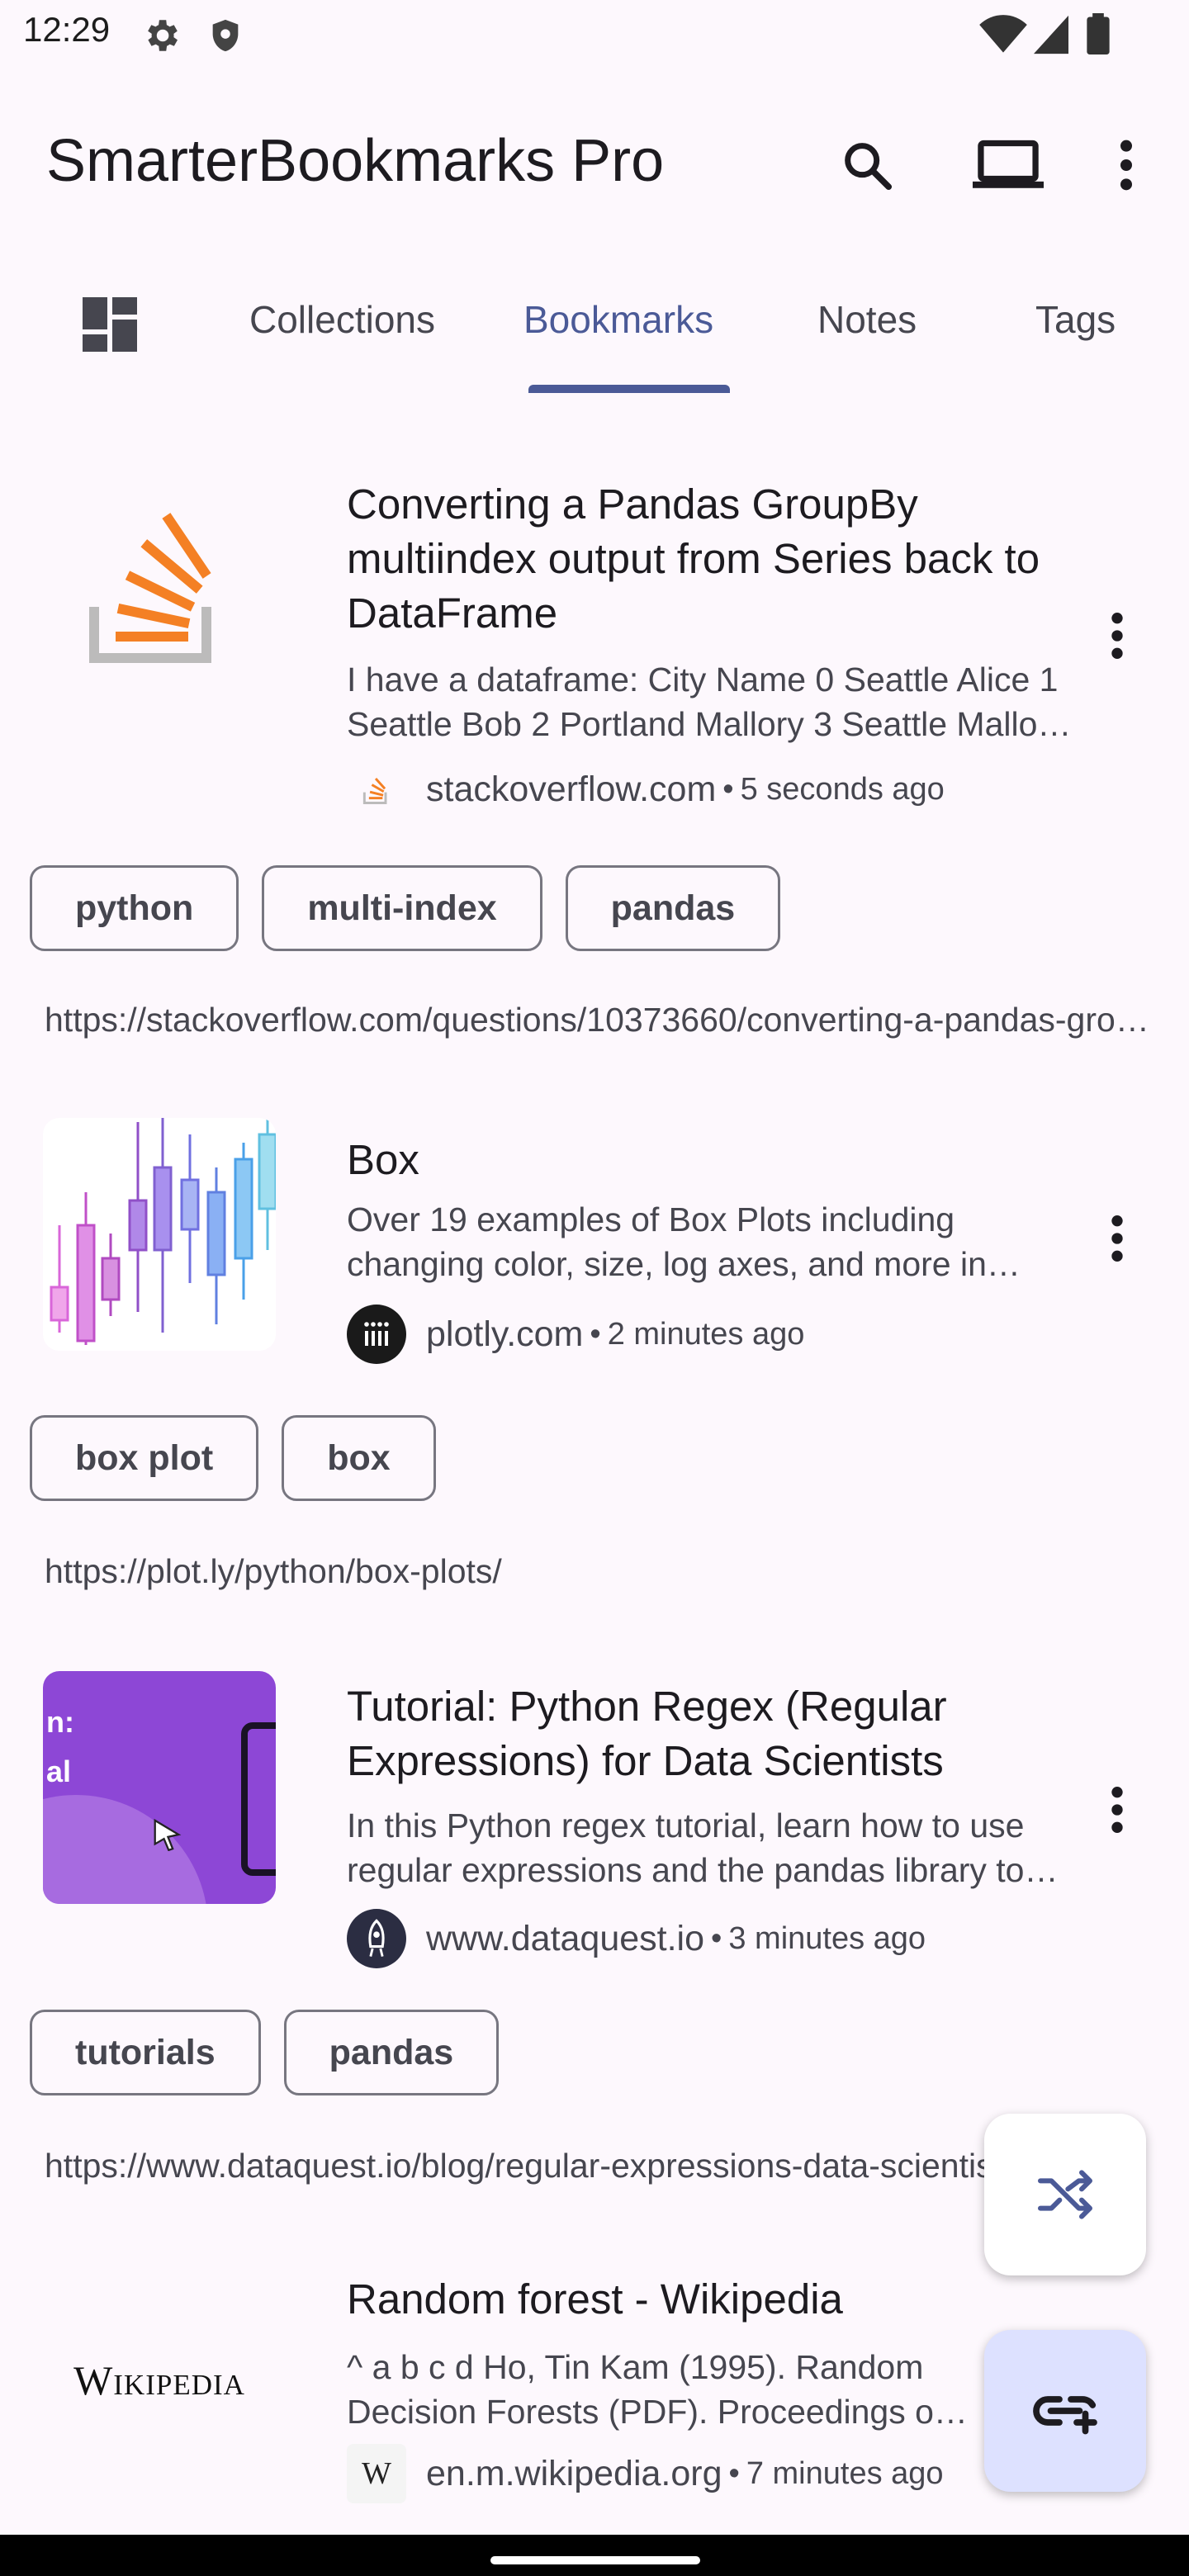 The width and height of the screenshot is (1189, 2576). I want to click on bookmark-domain: plotly.com, so click(505, 1334).